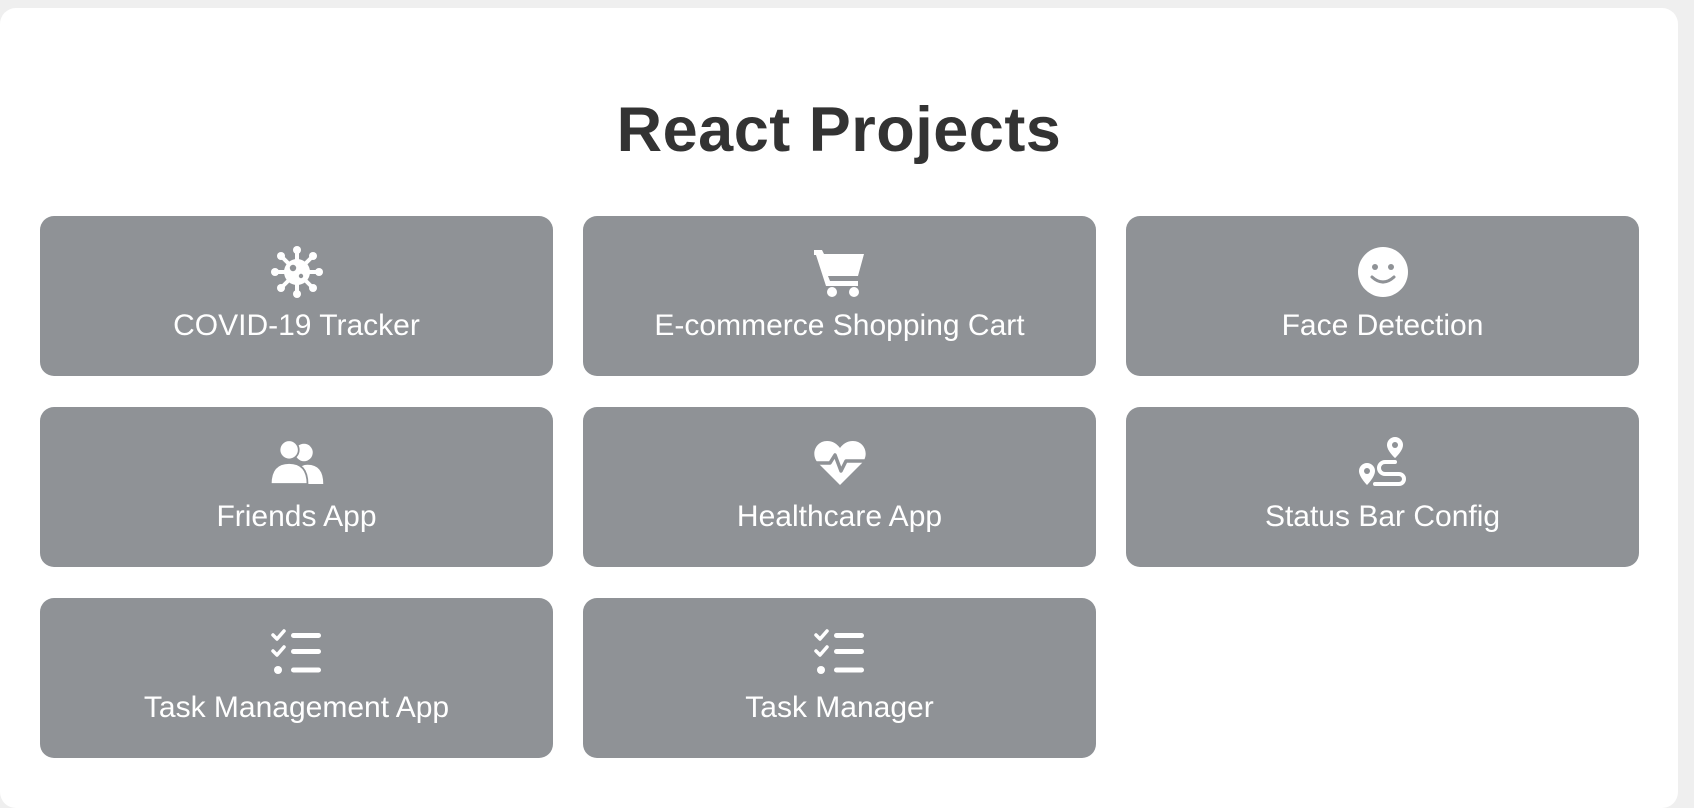 This screenshot has width=1694, height=808. I want to click on route-icon, so click(1383, 463).